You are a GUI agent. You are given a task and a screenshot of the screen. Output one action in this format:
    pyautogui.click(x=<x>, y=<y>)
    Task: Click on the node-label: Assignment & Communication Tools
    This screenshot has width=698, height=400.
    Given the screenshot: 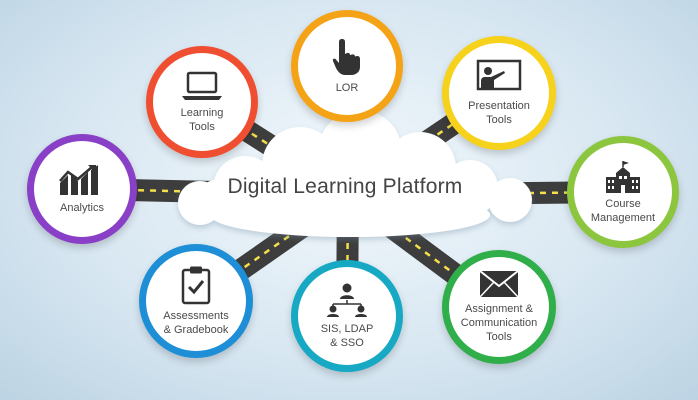 What is the action you would take?
    pyautogui.click(x=499, y=323)
    